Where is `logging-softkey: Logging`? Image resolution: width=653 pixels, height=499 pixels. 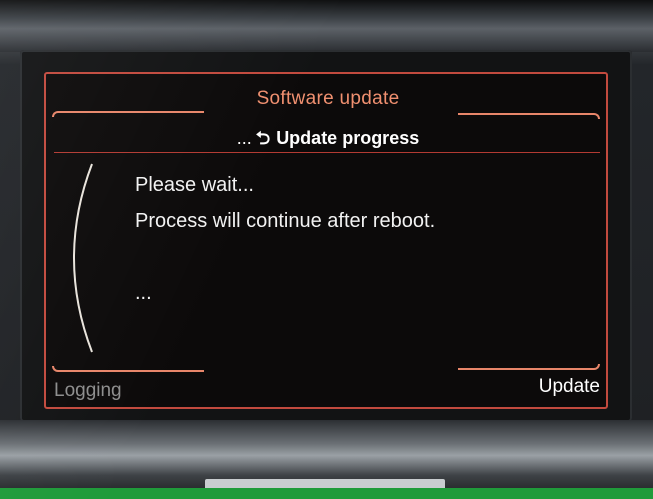 logging-softkey: Logging is located at coordinates (88, 391).